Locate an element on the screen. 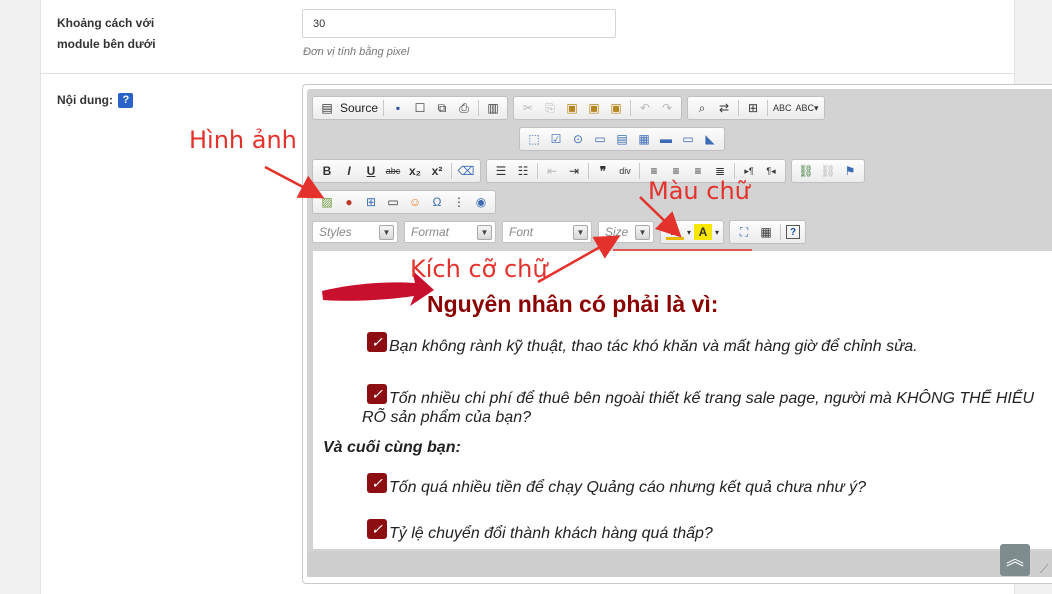 The image size is (1052, 594). annotation-color: Màu chữ is located at coordinates (699, 191).